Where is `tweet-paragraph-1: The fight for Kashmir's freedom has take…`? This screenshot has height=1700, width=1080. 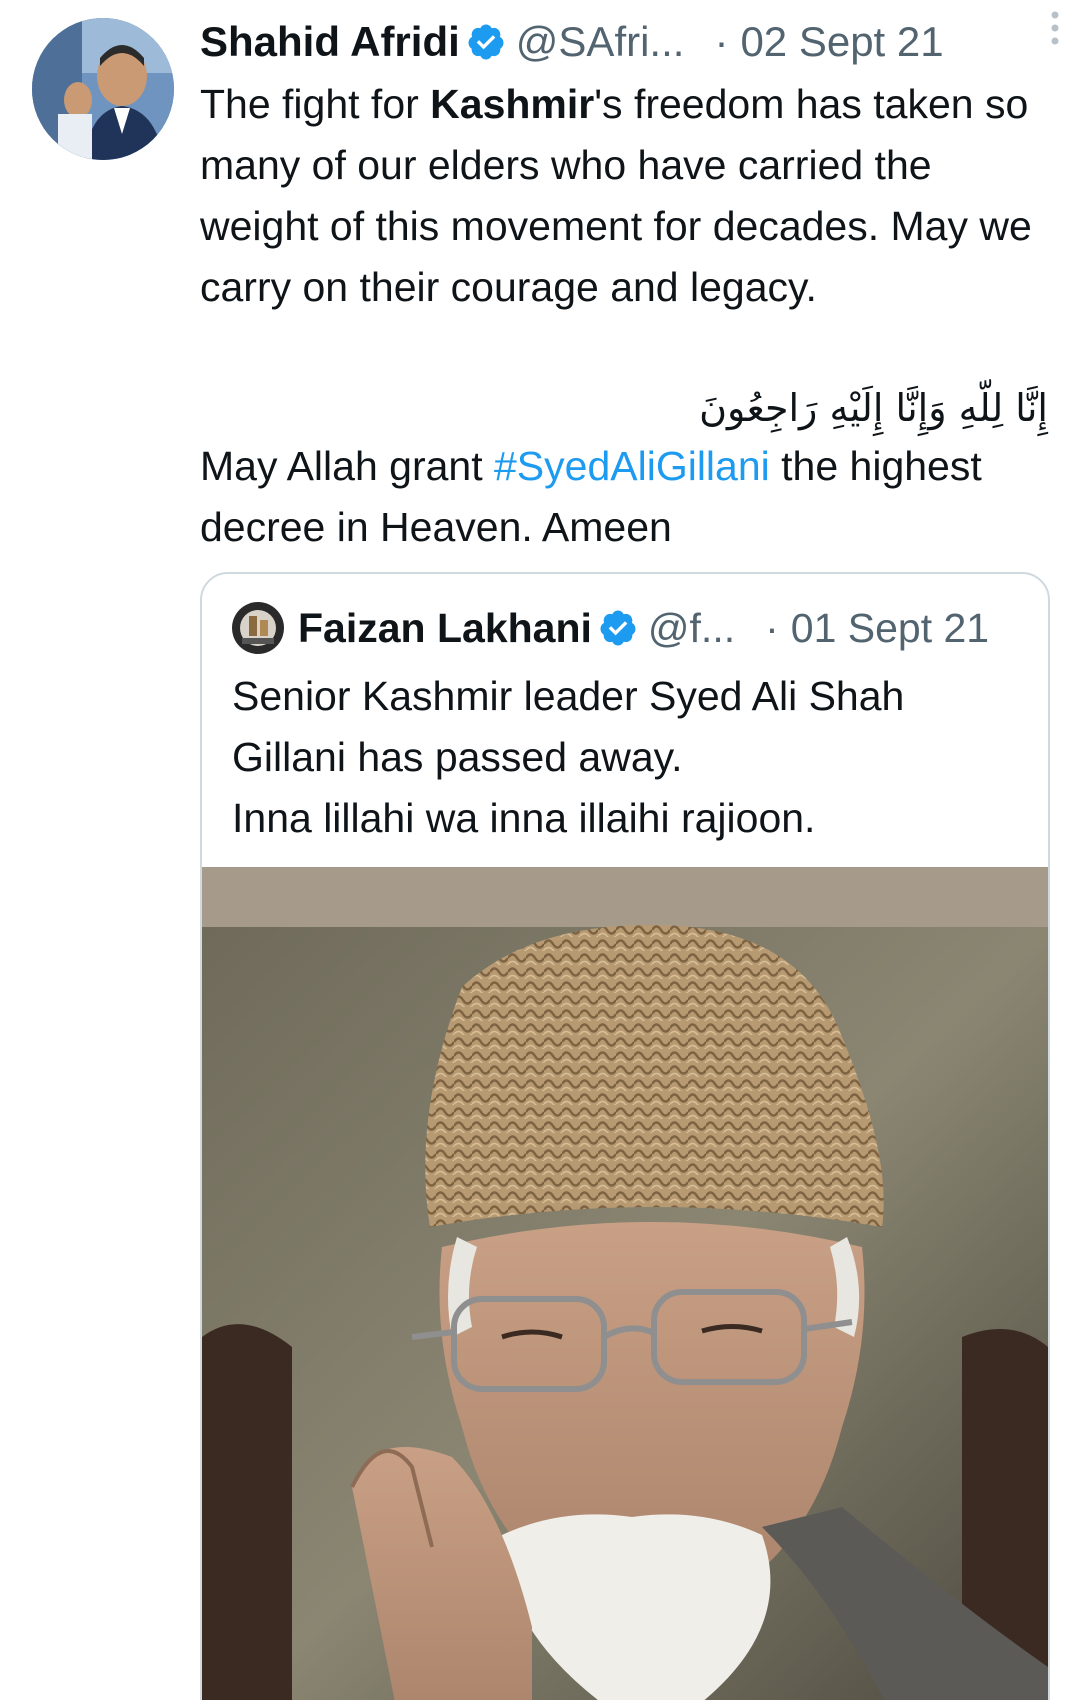 tweet-paragraph-1: The fight for Kashmir's freedom has take… is located at coordinates (625, 196).